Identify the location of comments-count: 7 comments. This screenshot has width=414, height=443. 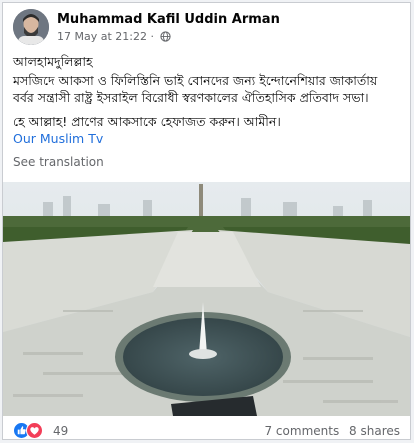
(301, 431).